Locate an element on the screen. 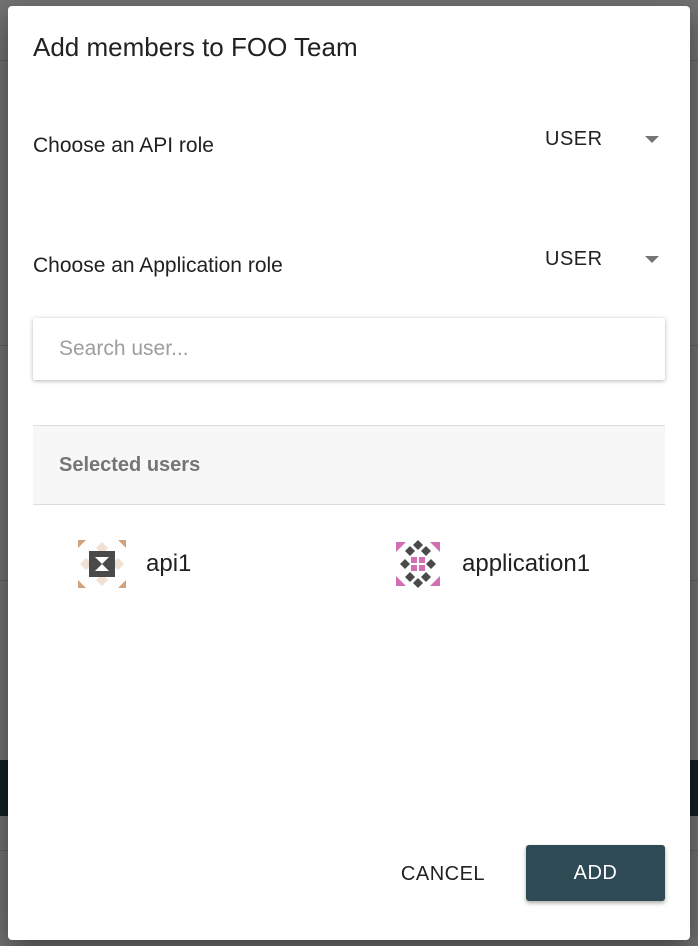 Image resolution: width=698 pixels, height=946 pixels. selected-users-heading: Selected users is located at coordinates (130, 465).